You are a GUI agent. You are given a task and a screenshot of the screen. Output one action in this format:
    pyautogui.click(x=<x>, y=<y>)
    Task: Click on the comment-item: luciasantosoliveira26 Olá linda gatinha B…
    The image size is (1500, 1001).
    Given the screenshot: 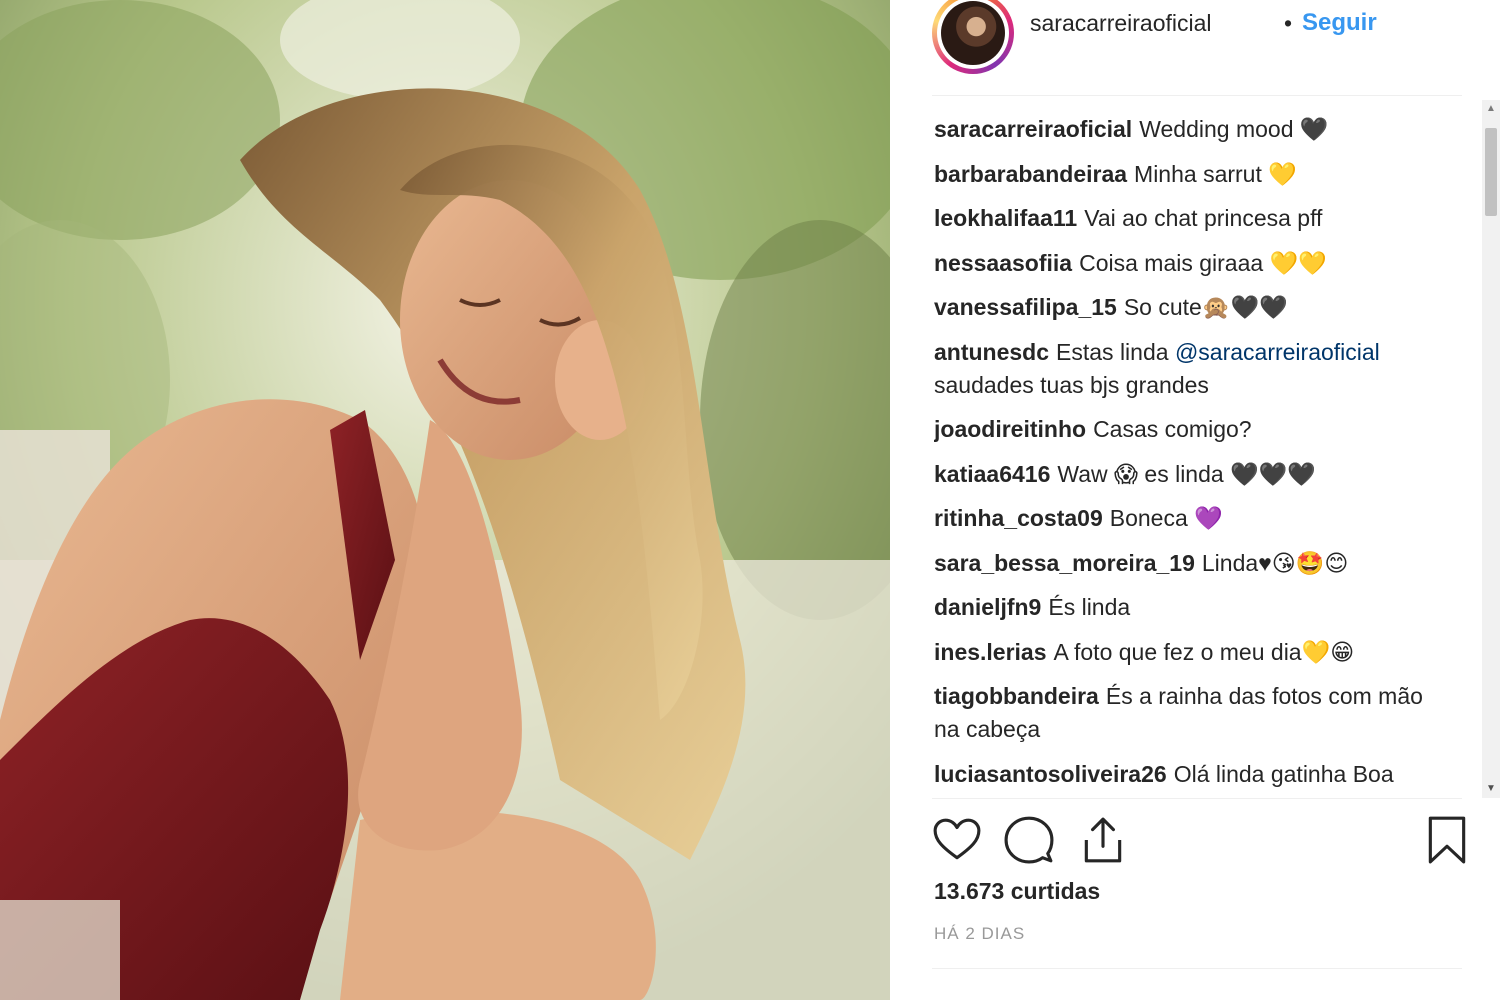 What is the action you would take?
    pyautogui.click(x=1194, y=774)
    